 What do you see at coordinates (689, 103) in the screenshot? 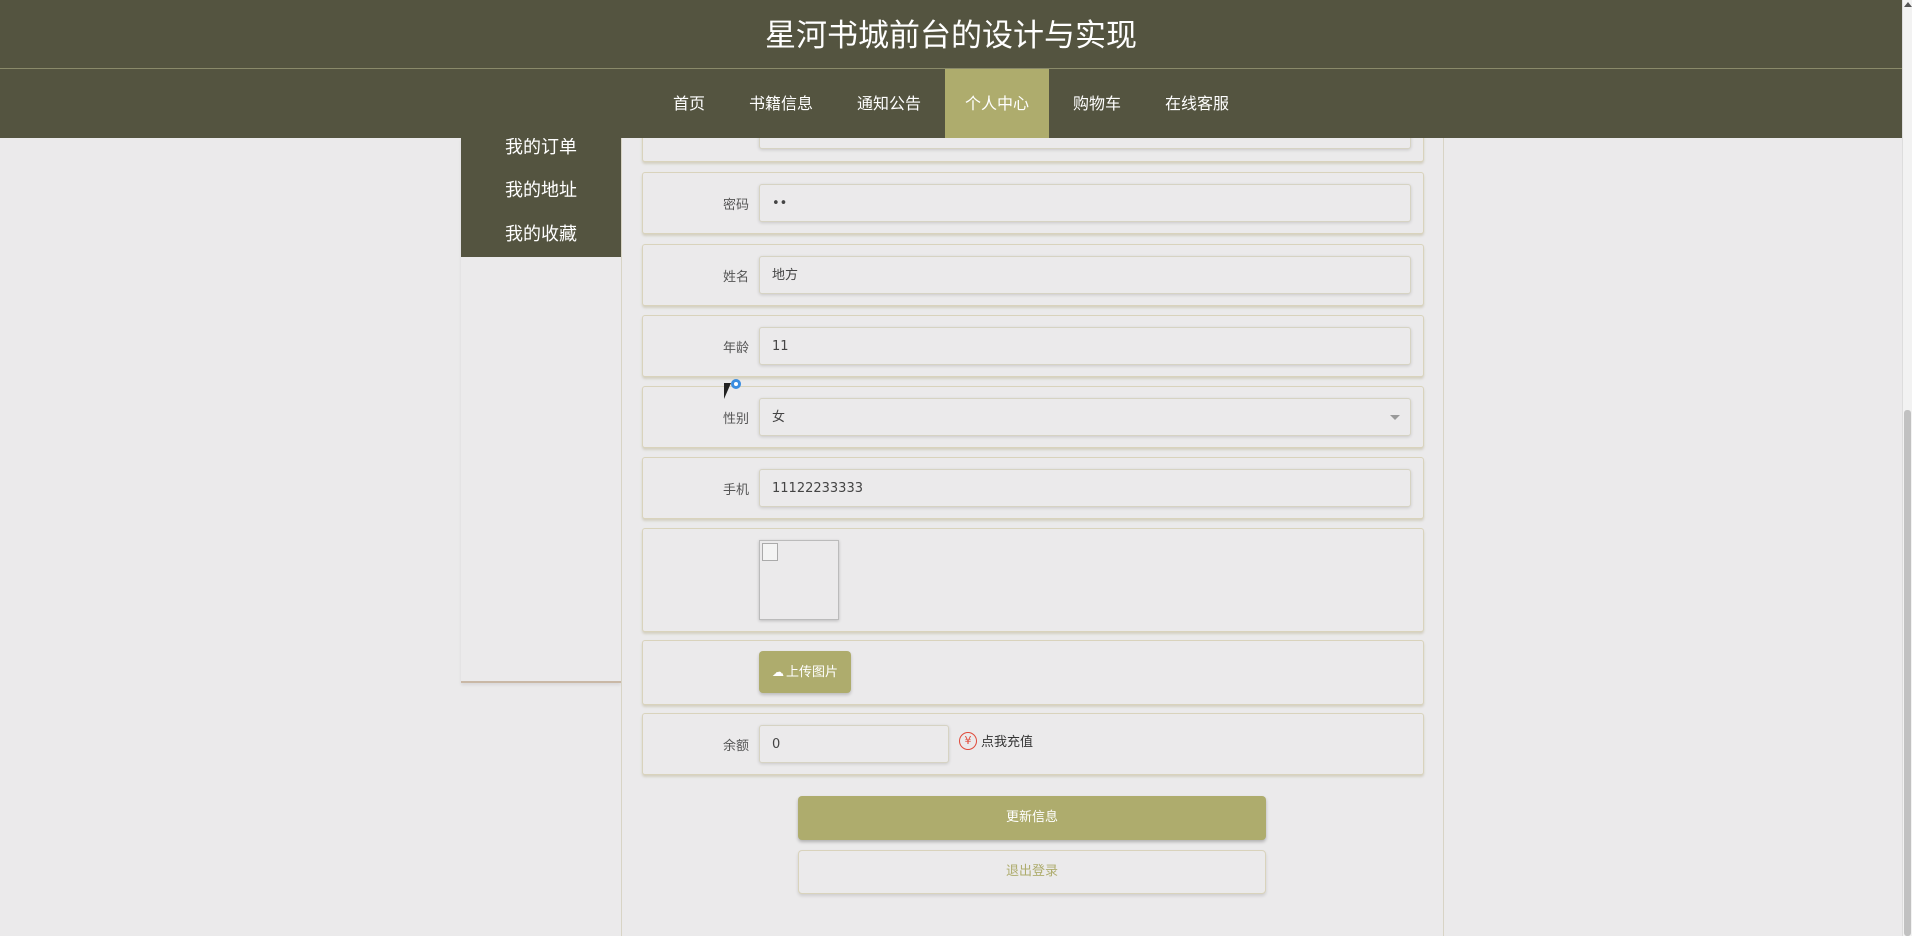
I see `nav-home: 首页` at bounding box center [689, 103].